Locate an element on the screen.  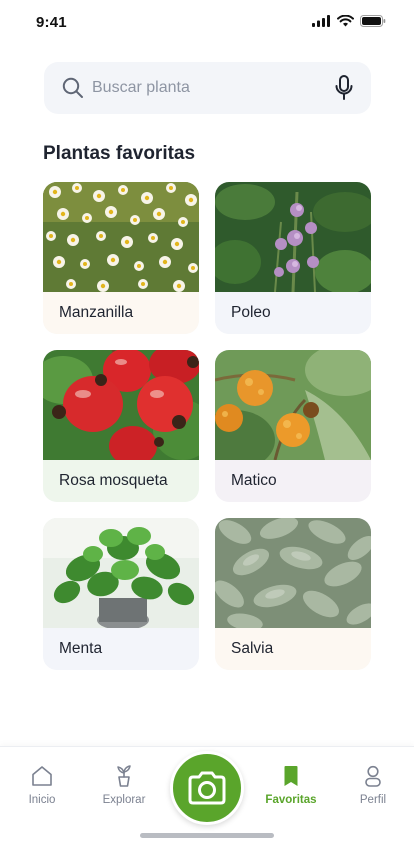
plant-card-salvia: Salvia is located at coordinates (293, 594).